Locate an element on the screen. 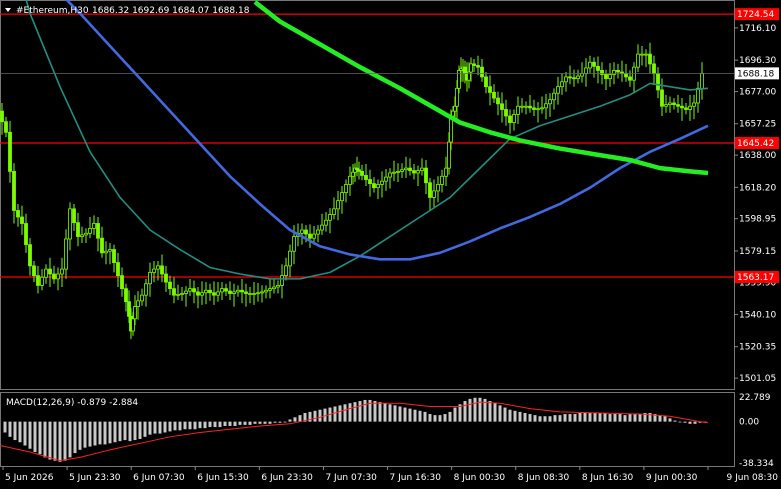 The width and height of the screenshot is (781, 489). time-tick-label: 6 Jun 15:30 is located at coordinates (223, 478).